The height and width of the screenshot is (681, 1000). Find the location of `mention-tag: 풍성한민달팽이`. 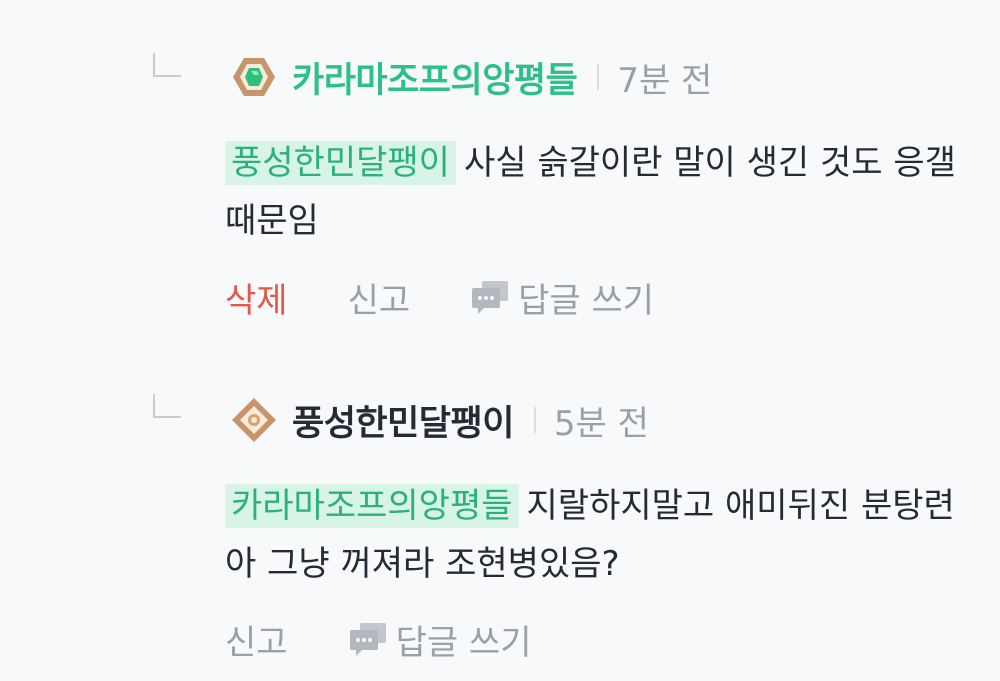

mention-tag: 풍성한민달팽이 is located at coordinates (340, 163).